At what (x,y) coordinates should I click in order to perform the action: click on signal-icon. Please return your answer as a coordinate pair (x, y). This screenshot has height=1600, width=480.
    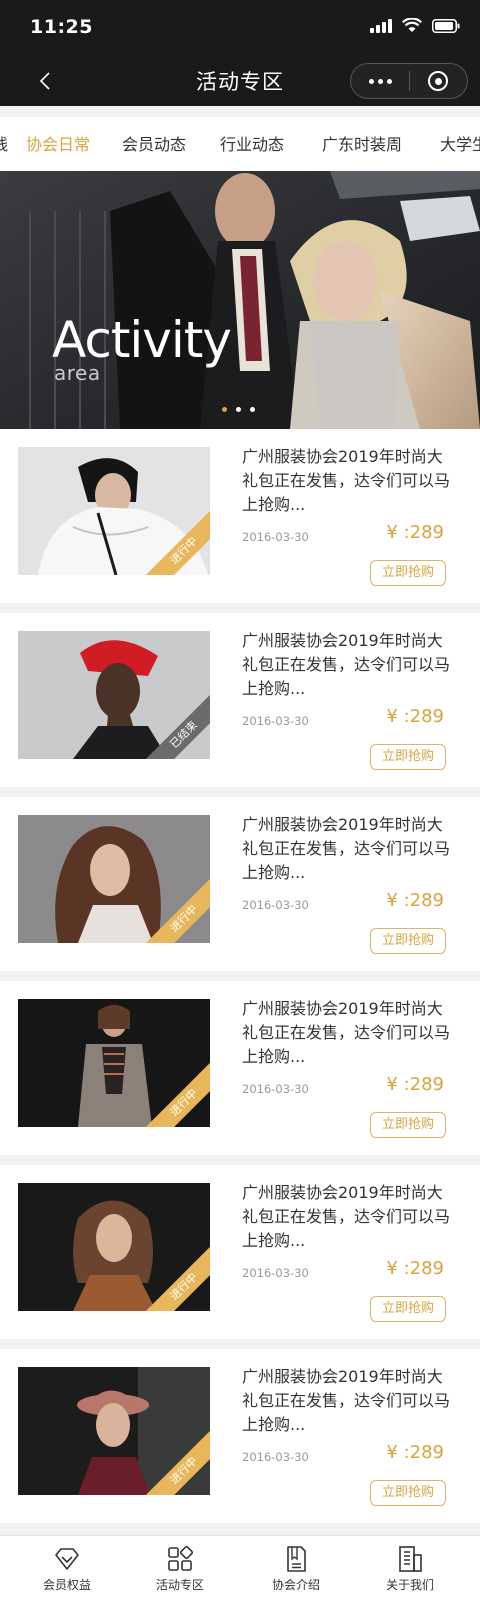
    Looking at the image, I should click on (381, 25).